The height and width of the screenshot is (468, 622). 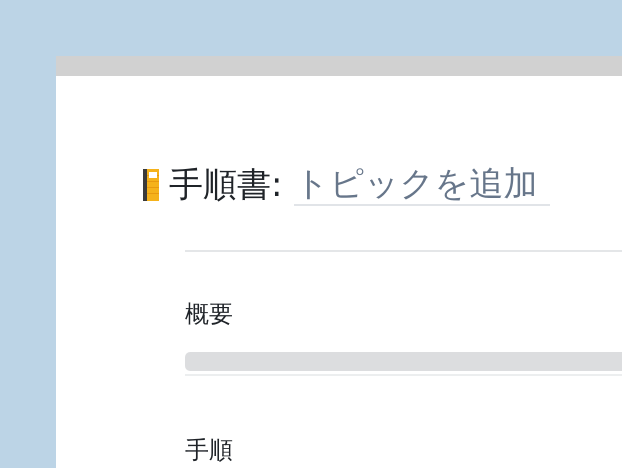 What do you see at coordinates (422, 185) in the screenshot?
I see `topic-input-field: トピックを追加` at bounding box center [422, 185].